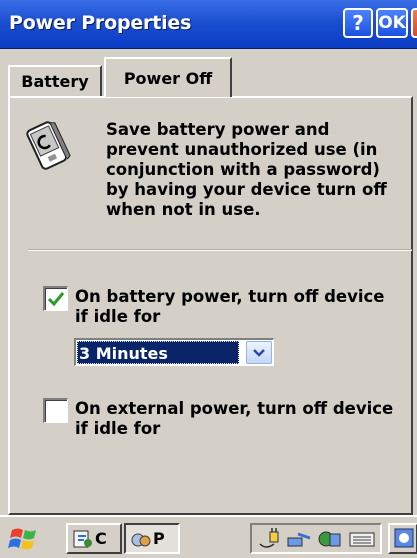 Image resolution: width=417 pixels, height=558 pixels. What do you see at coordinates (270, 539) in the screenshot?
I see `power-plug-icon` at bounding box center [270, 539].